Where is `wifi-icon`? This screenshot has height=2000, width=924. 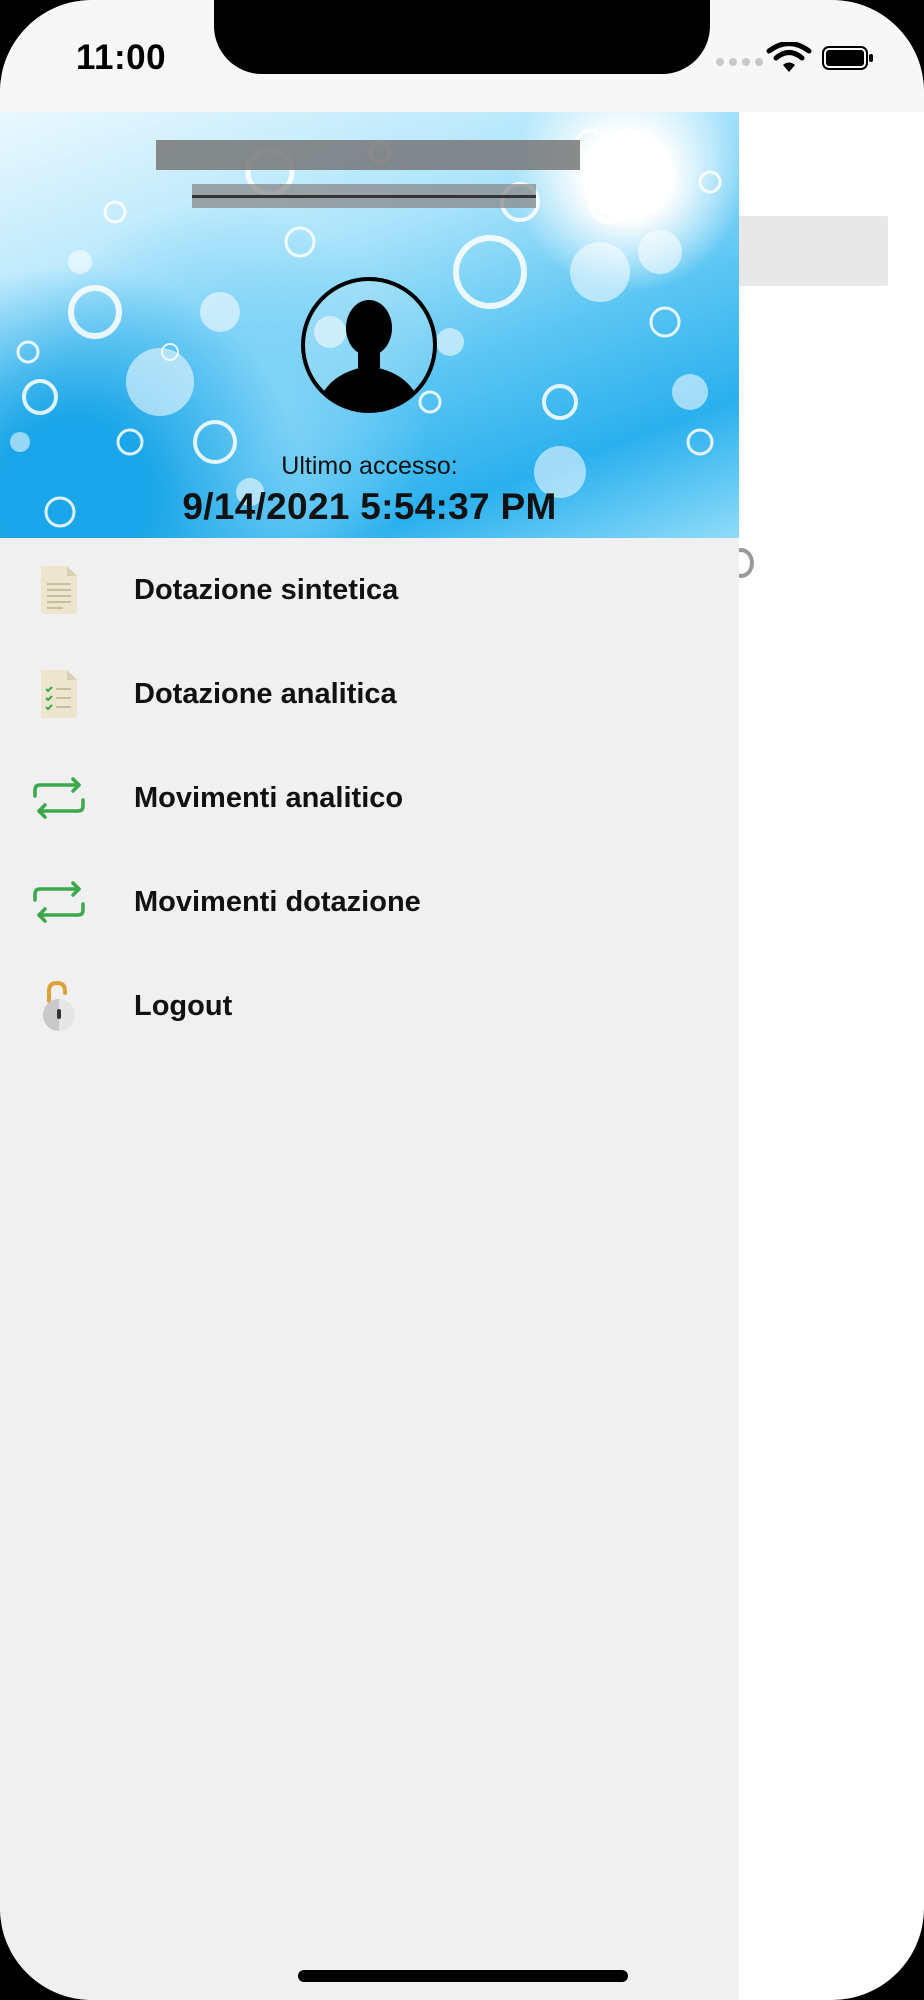 wifi-icon is located at coordinates (789, 57).